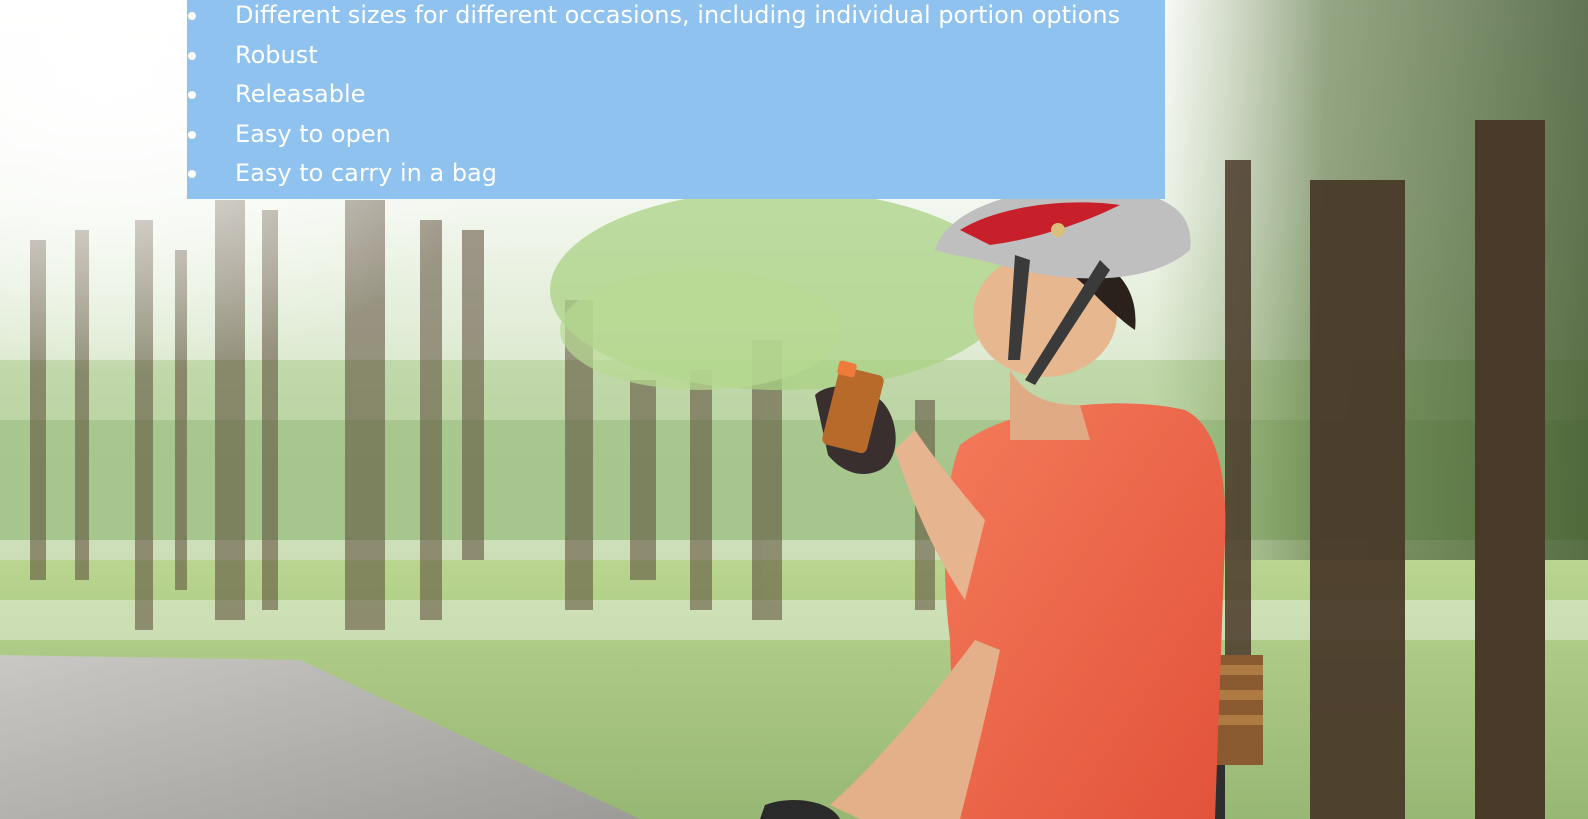 This screenshot has width=1588, height=819. Describe the element at coordinates (366, 173) in the screenshot. I see `feature-item-label: Easy to carry in a bag` at that location.